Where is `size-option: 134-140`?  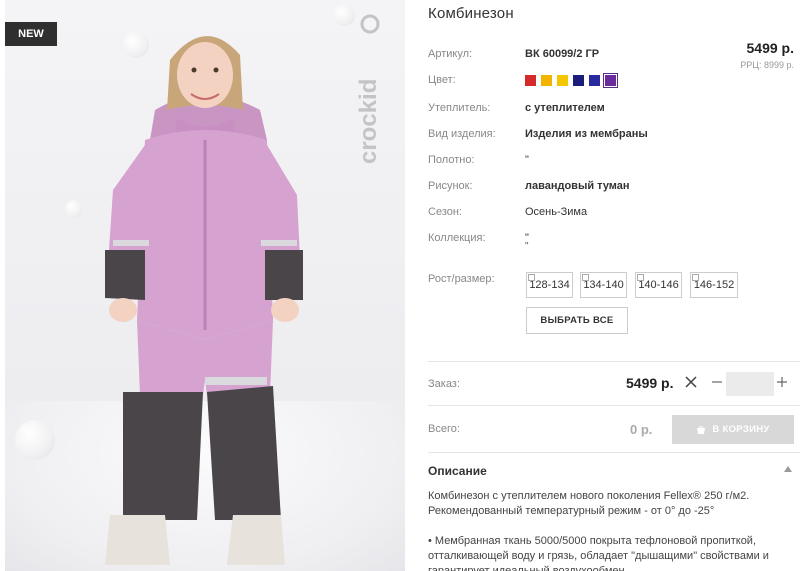
size-option: 134-140 is located at coordinates (603, 285).